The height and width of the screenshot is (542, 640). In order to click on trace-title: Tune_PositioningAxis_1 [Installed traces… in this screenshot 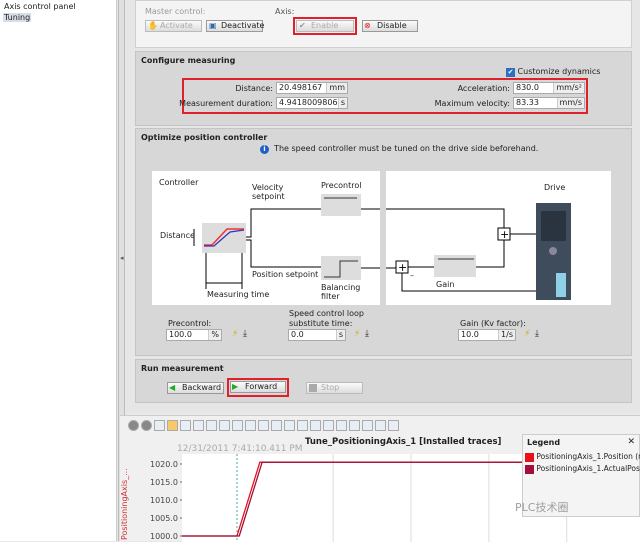, I will do `click(403, 442)`.